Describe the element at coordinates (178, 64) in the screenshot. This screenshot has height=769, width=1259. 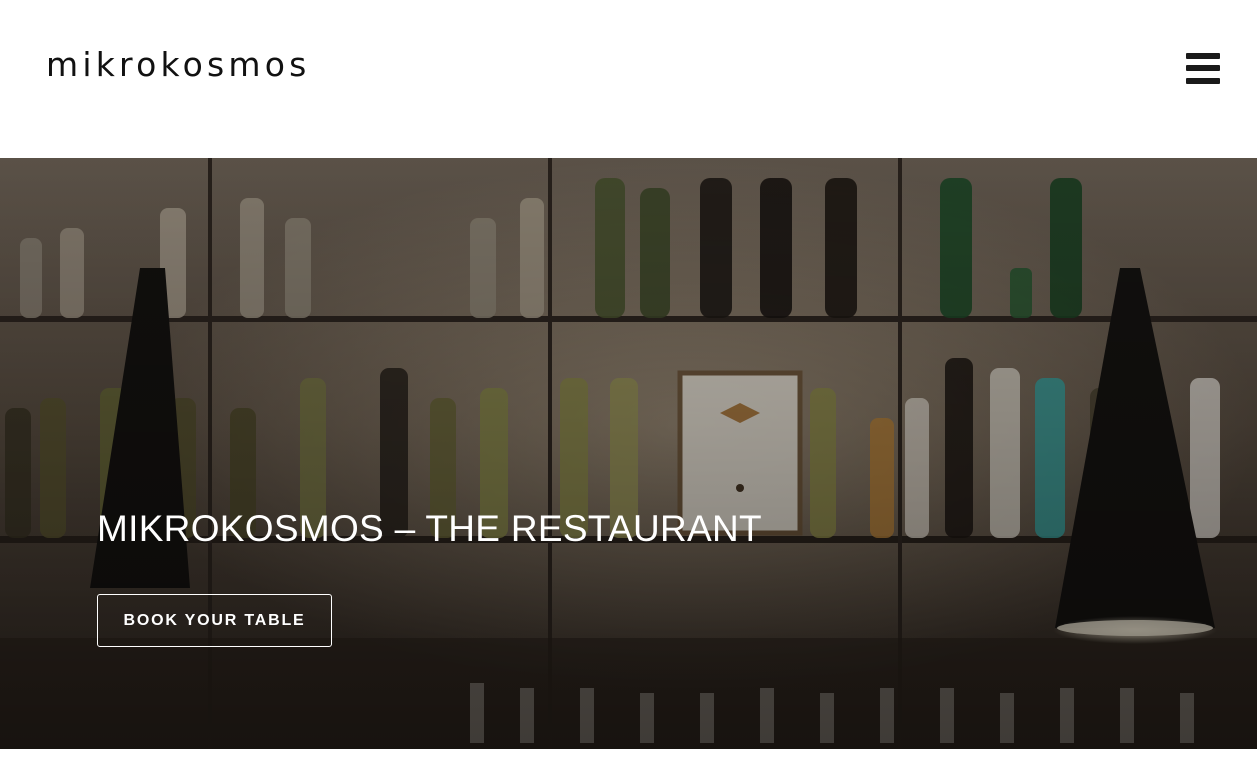
I see `site-logo: mikrokosmos` at that location.